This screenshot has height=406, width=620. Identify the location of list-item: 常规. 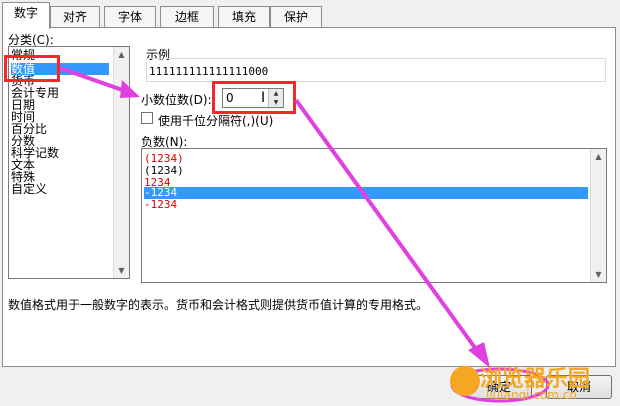
(23, 55).